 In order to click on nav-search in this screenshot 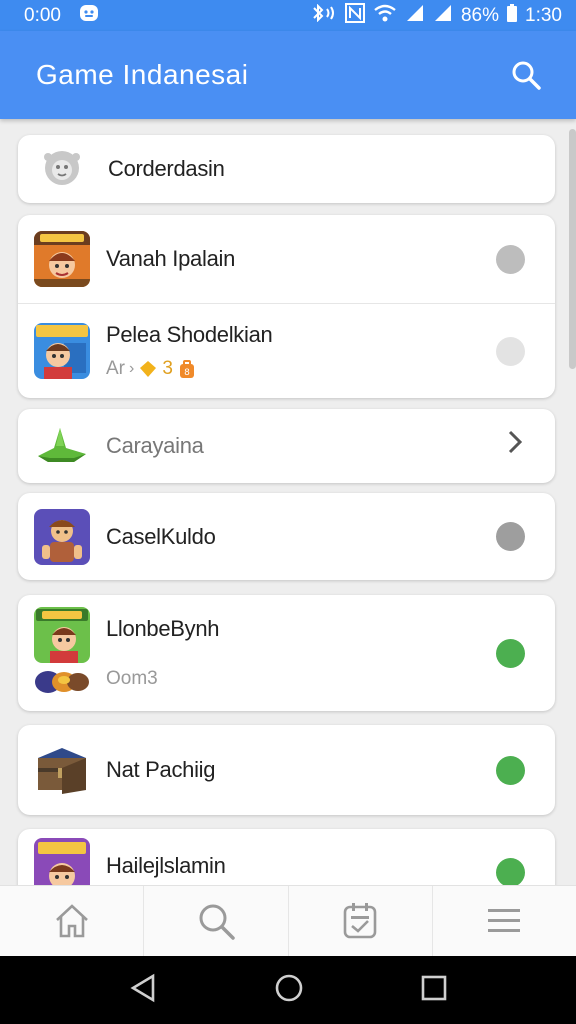, I will do `click(215, 921)`.